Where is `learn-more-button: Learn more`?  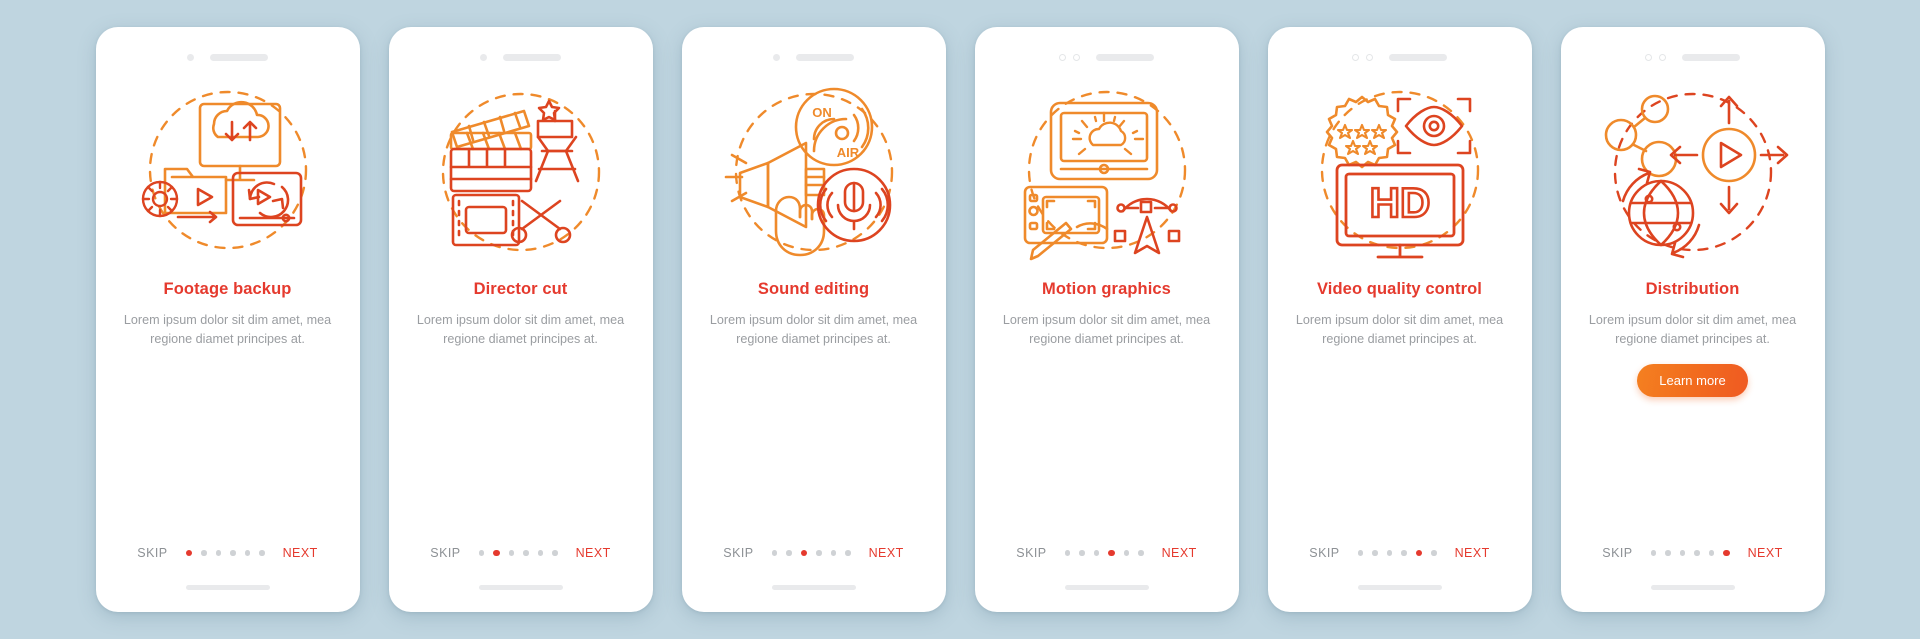 learn-more-button: Learn more is located at coordinates (1692, 381).